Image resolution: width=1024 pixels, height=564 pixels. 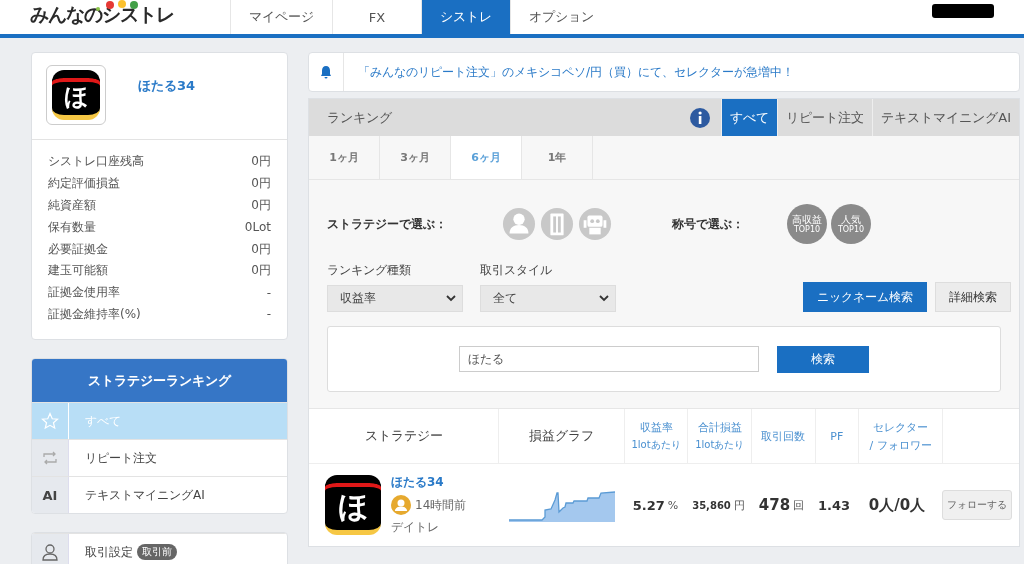 What do you see at coordinates (557, 224) in the screenshot?
I see `building-filter-icon` at bounding box center [557, 224].